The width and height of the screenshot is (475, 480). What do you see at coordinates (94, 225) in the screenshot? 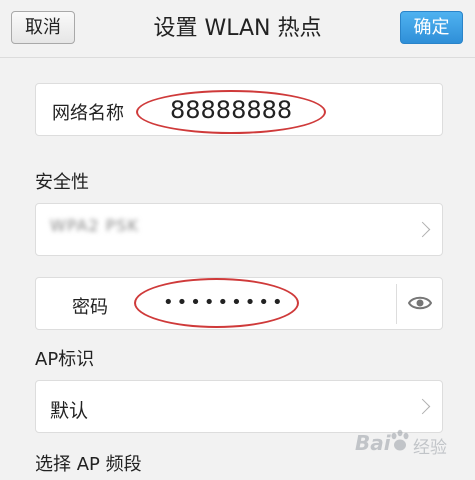
I see `security-value: WPA2 PSK` at bounding box center [94, 225].